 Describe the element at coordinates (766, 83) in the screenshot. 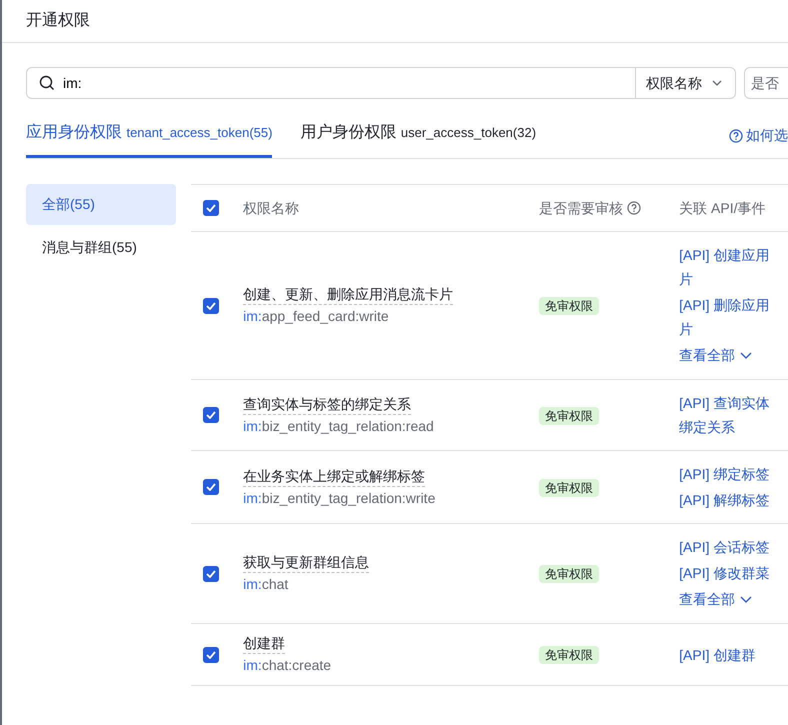

I see `filter-select: 是否` at that location.